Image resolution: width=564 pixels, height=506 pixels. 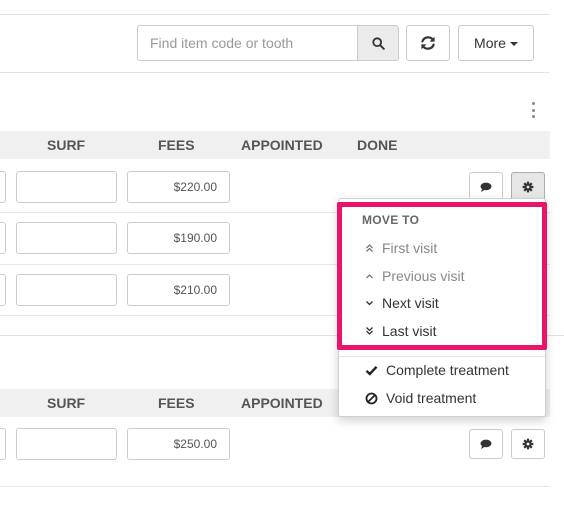 I want to click on menu-item-complete-treatment: Complete treatment, so click(x=437, y=370).